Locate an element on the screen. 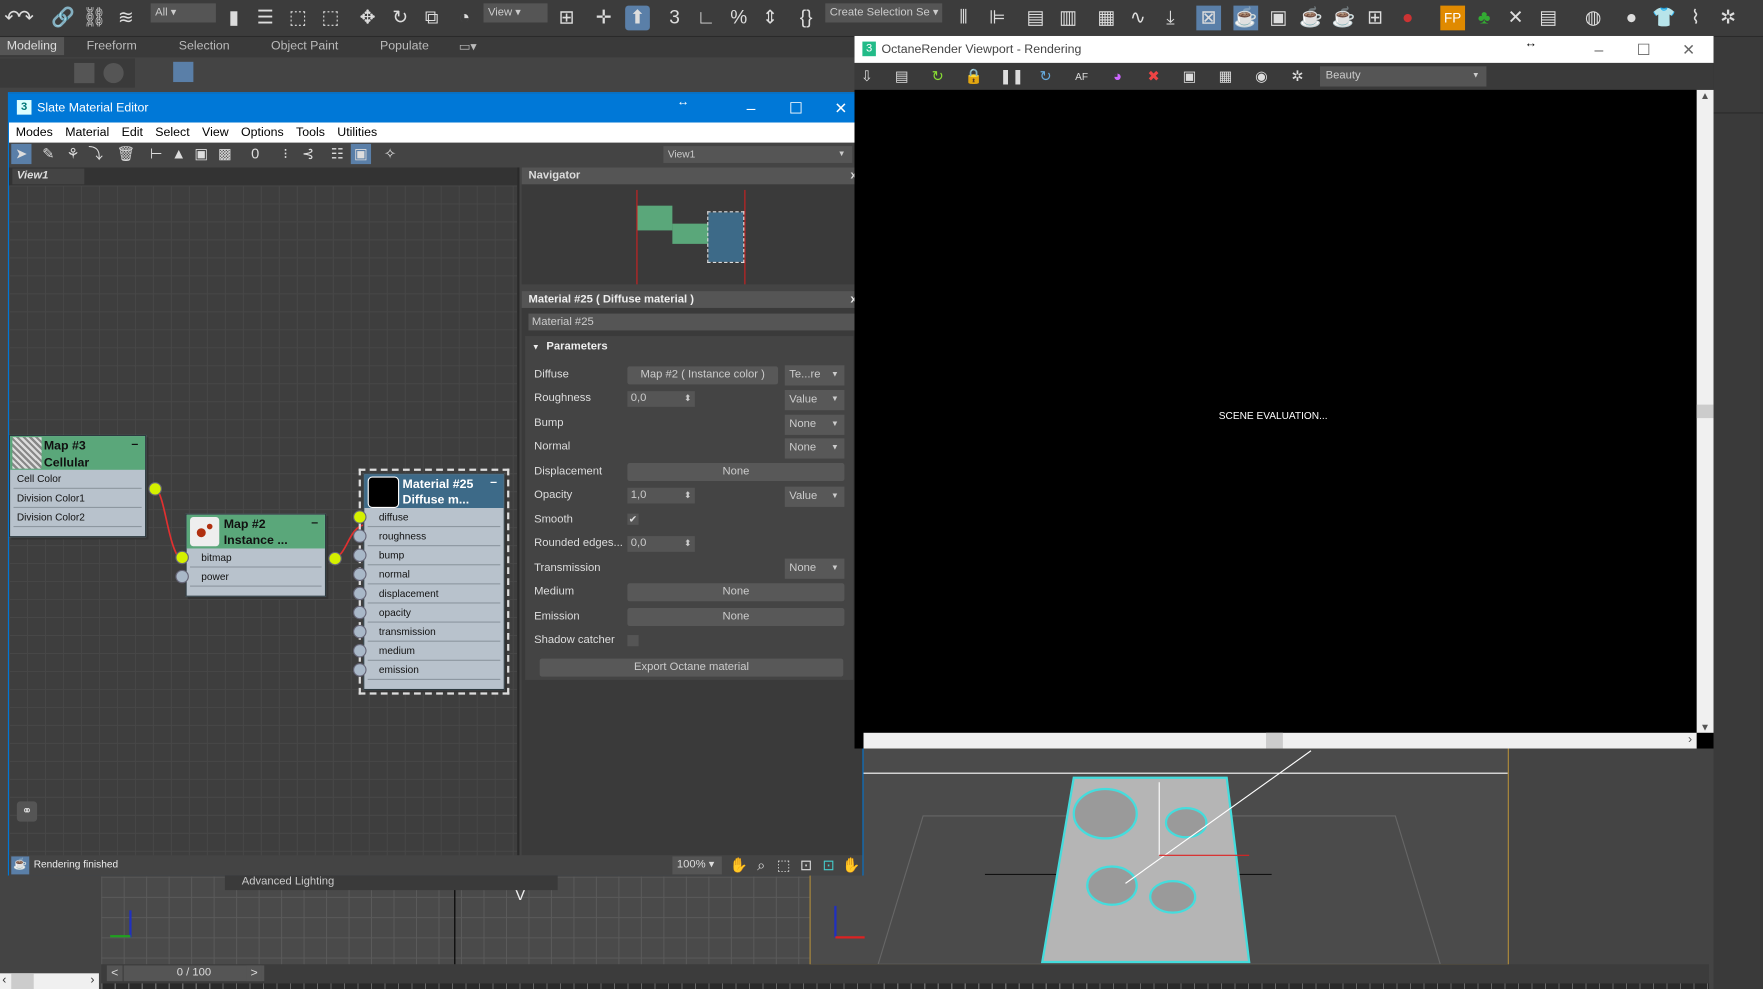 Image resolution: width=1763 pixels, height=989 pixels. place-icon: ◔ is located at coordinates (464, 18).